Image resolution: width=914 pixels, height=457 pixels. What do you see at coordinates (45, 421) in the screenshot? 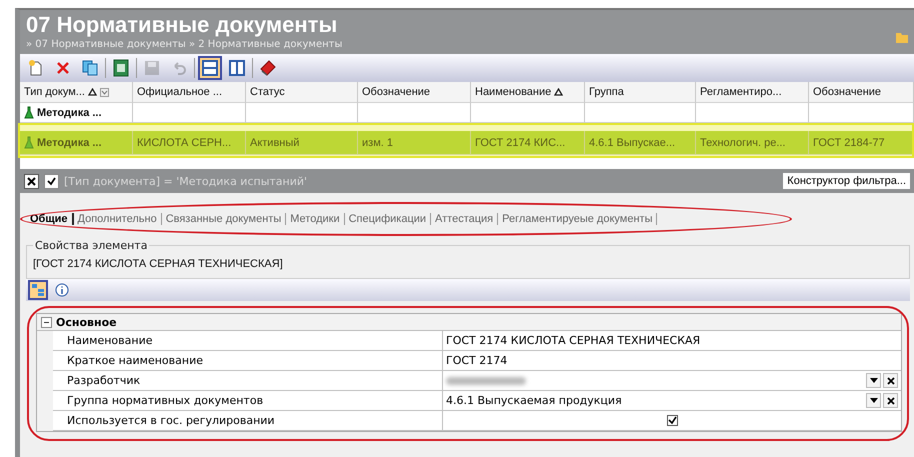
I see `row-gutter` at bounding box center [45, 421].